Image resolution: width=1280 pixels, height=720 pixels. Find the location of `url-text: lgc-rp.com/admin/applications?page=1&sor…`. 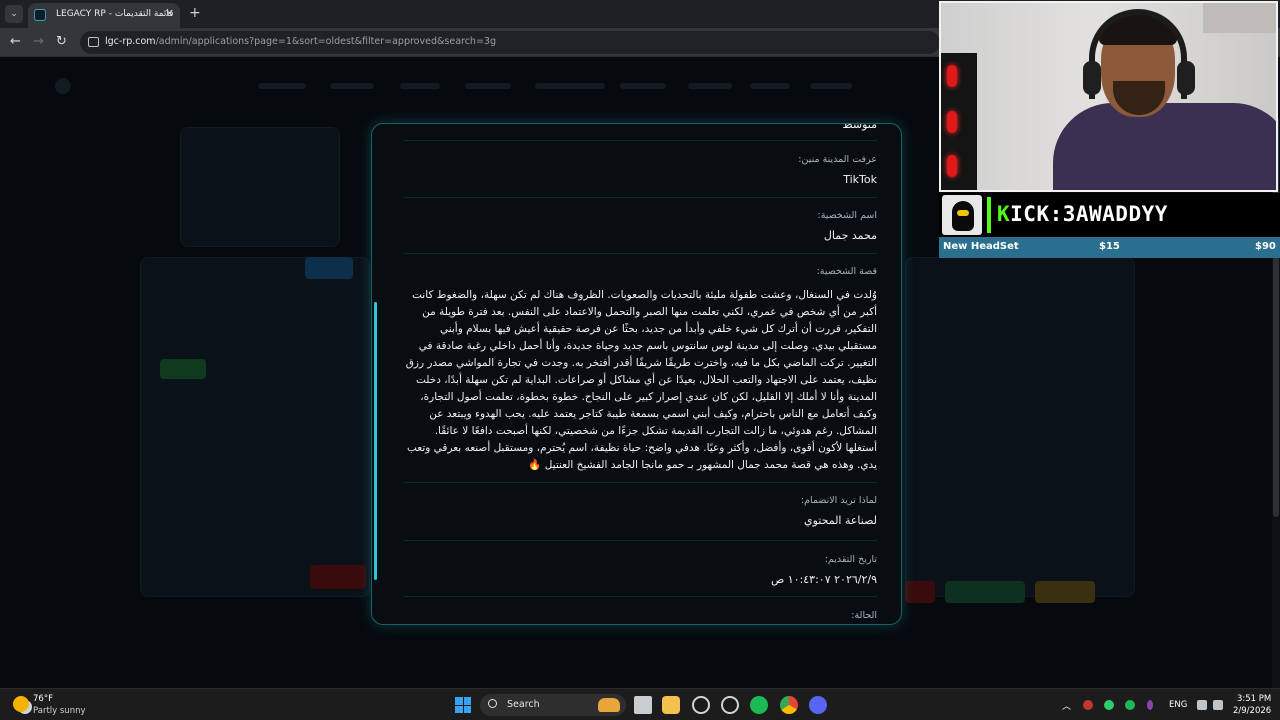

url-text: lgc-rp.com/admin/applications?page=1&sor… is located at coordinates (300, 41).